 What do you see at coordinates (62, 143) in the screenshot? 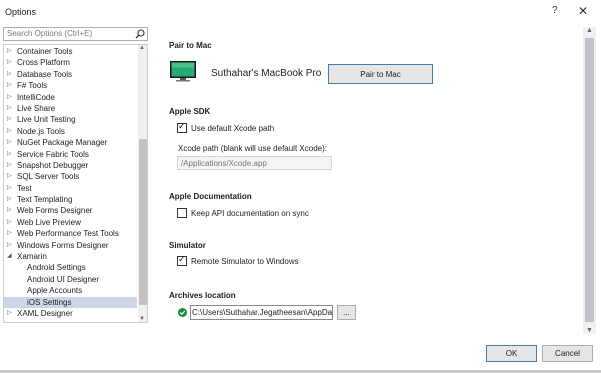
I see `tree-item-label: NuGet Package Manager` at bounding box center [62, 143].